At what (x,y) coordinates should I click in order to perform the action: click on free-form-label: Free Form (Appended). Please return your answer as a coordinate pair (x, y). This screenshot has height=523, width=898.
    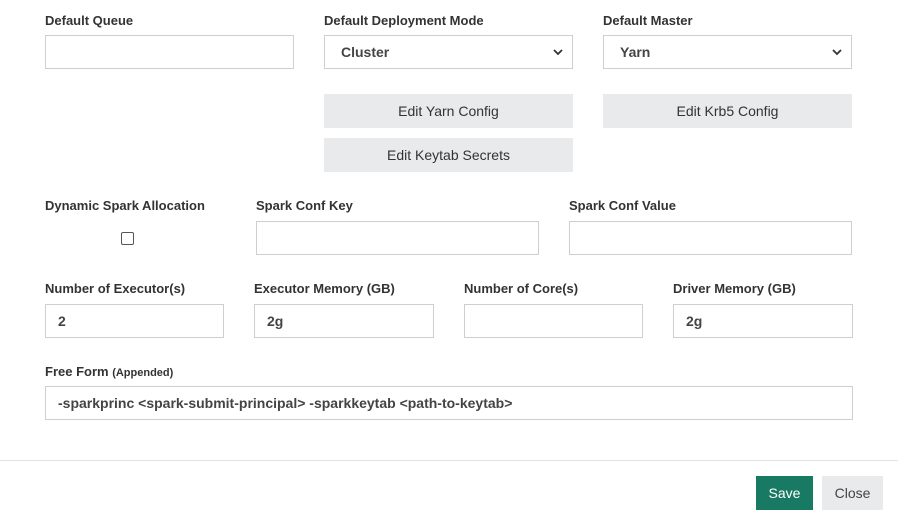
    Looking at the image, I should click on (109, 371).